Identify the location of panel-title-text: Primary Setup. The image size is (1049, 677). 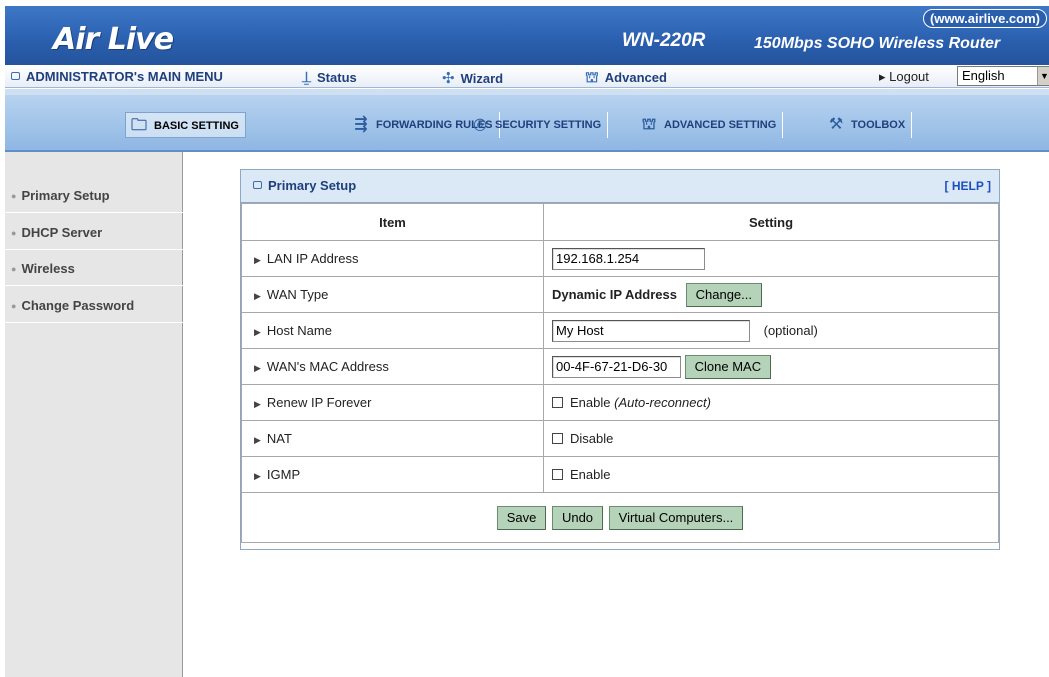
(312, 185).